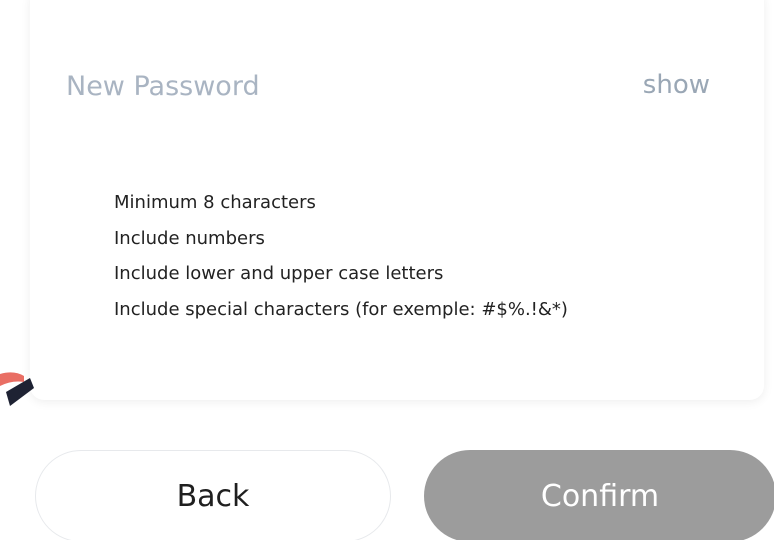 The width and height of the screenshot is (774, 540). What do you see at coordinates (326, 86) in the screenshot?
I see `new-password-input` at bounding box center [326, 86].